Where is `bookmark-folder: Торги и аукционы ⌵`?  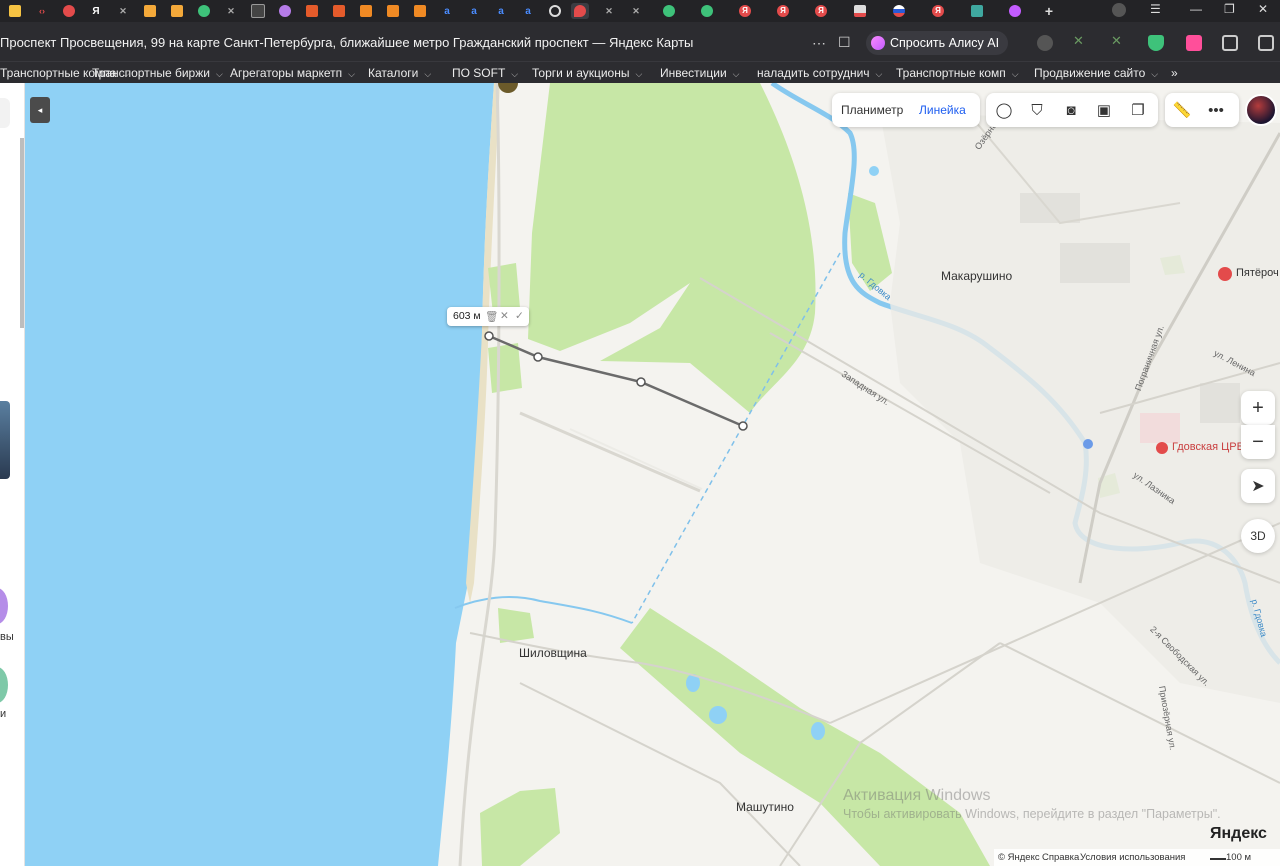 bookmark-folder: Торги и аукционы ⌵ is located at coordinates (587, 73).